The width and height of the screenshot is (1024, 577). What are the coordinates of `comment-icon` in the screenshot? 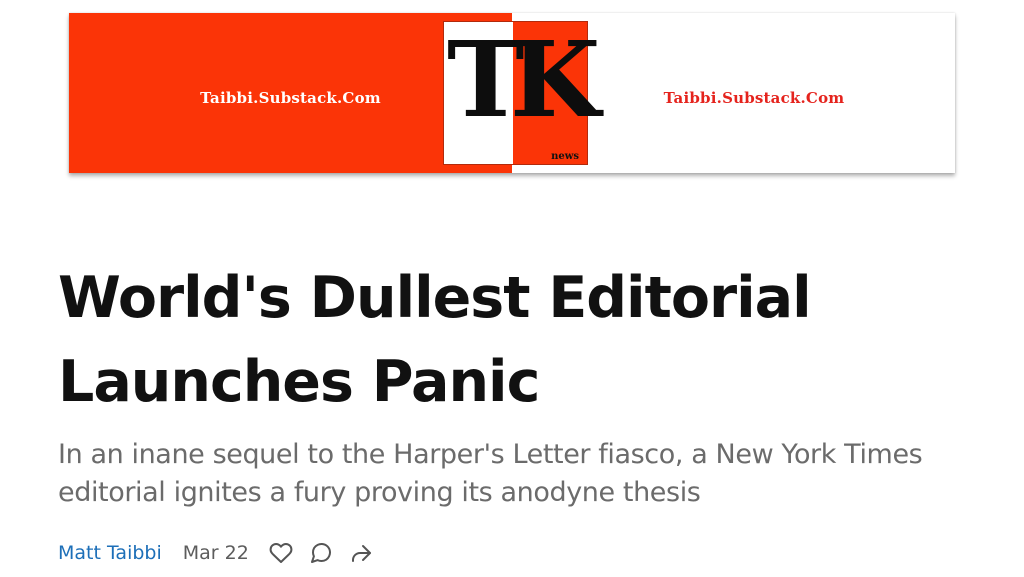 It's located at (320, 552).